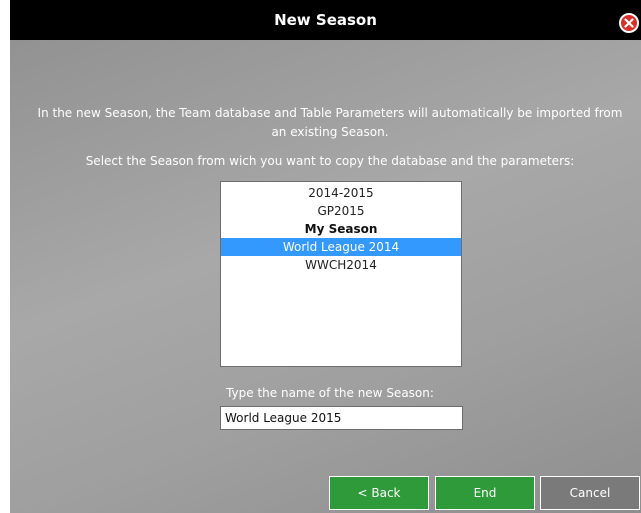  Describe the element at coordinates (485, 493) in the screenshot. I see `end-button: End` at that location.